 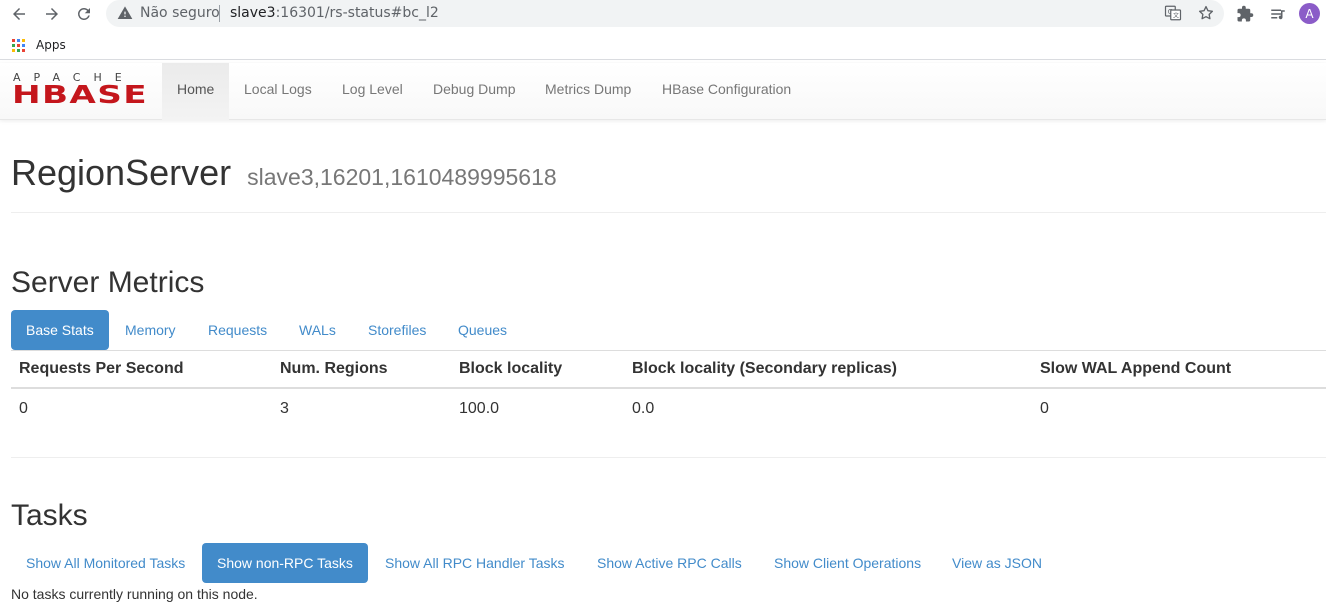 I want to click on profile-avatar: A, so click(x=1309, y=13).